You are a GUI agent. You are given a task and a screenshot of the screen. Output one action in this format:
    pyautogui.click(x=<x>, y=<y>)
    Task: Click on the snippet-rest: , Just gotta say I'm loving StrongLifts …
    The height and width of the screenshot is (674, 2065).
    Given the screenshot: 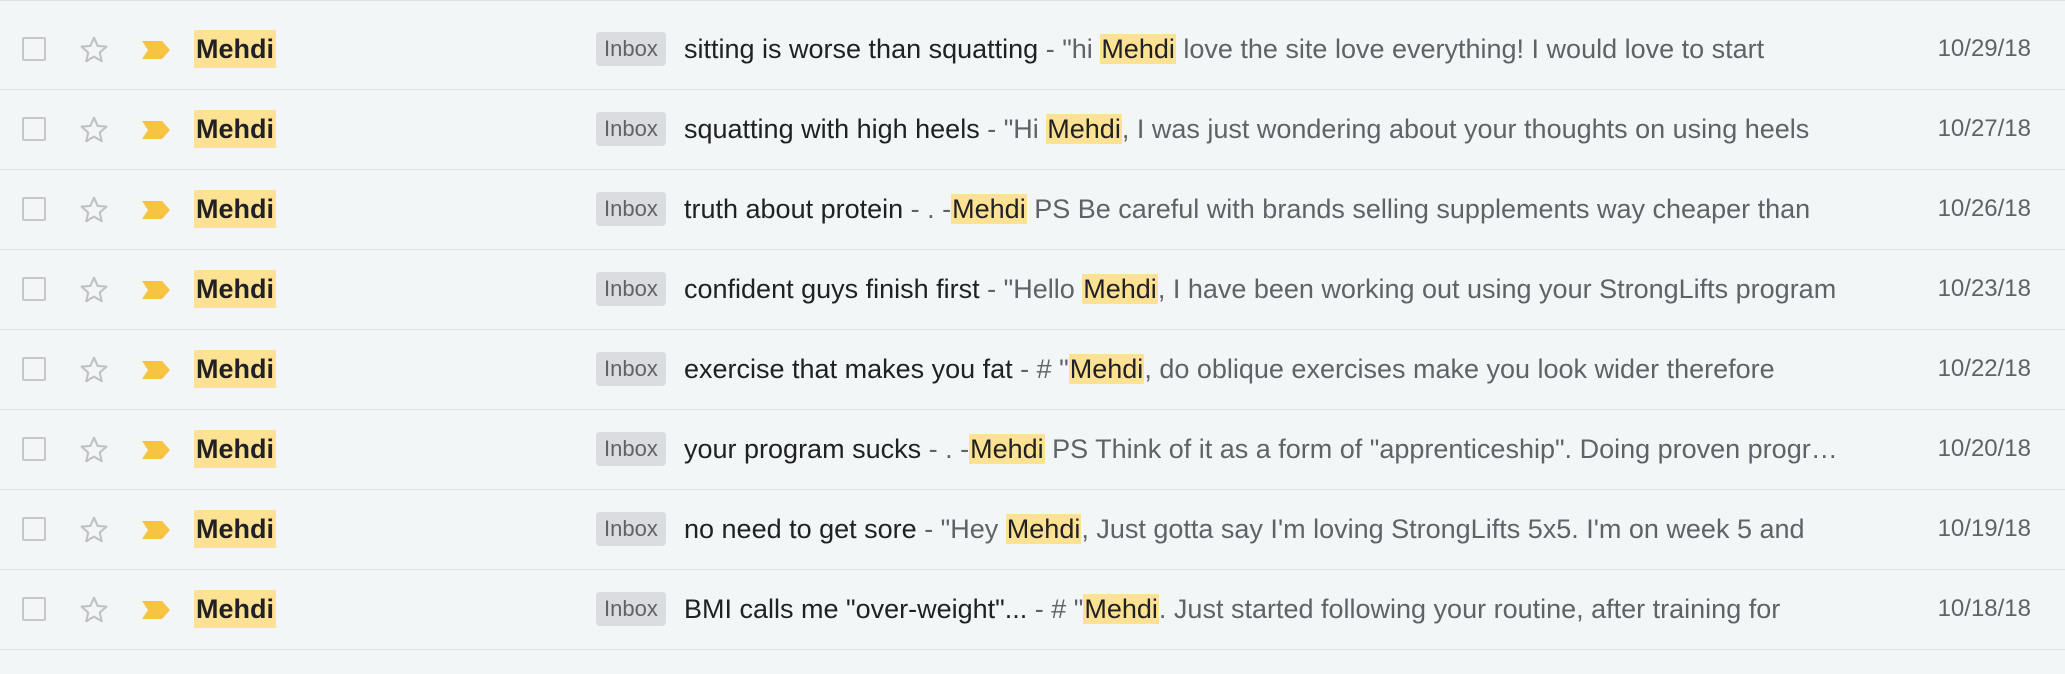 What is the action you would take?
    pyautogui.click(x=1443, y=529)
    